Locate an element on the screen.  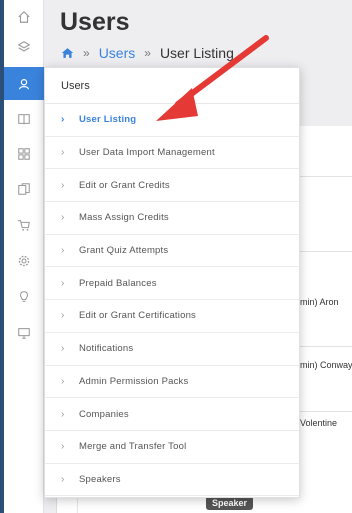
submenu-item-label: Admin Permission Packs is located at coordinates (134, 381).